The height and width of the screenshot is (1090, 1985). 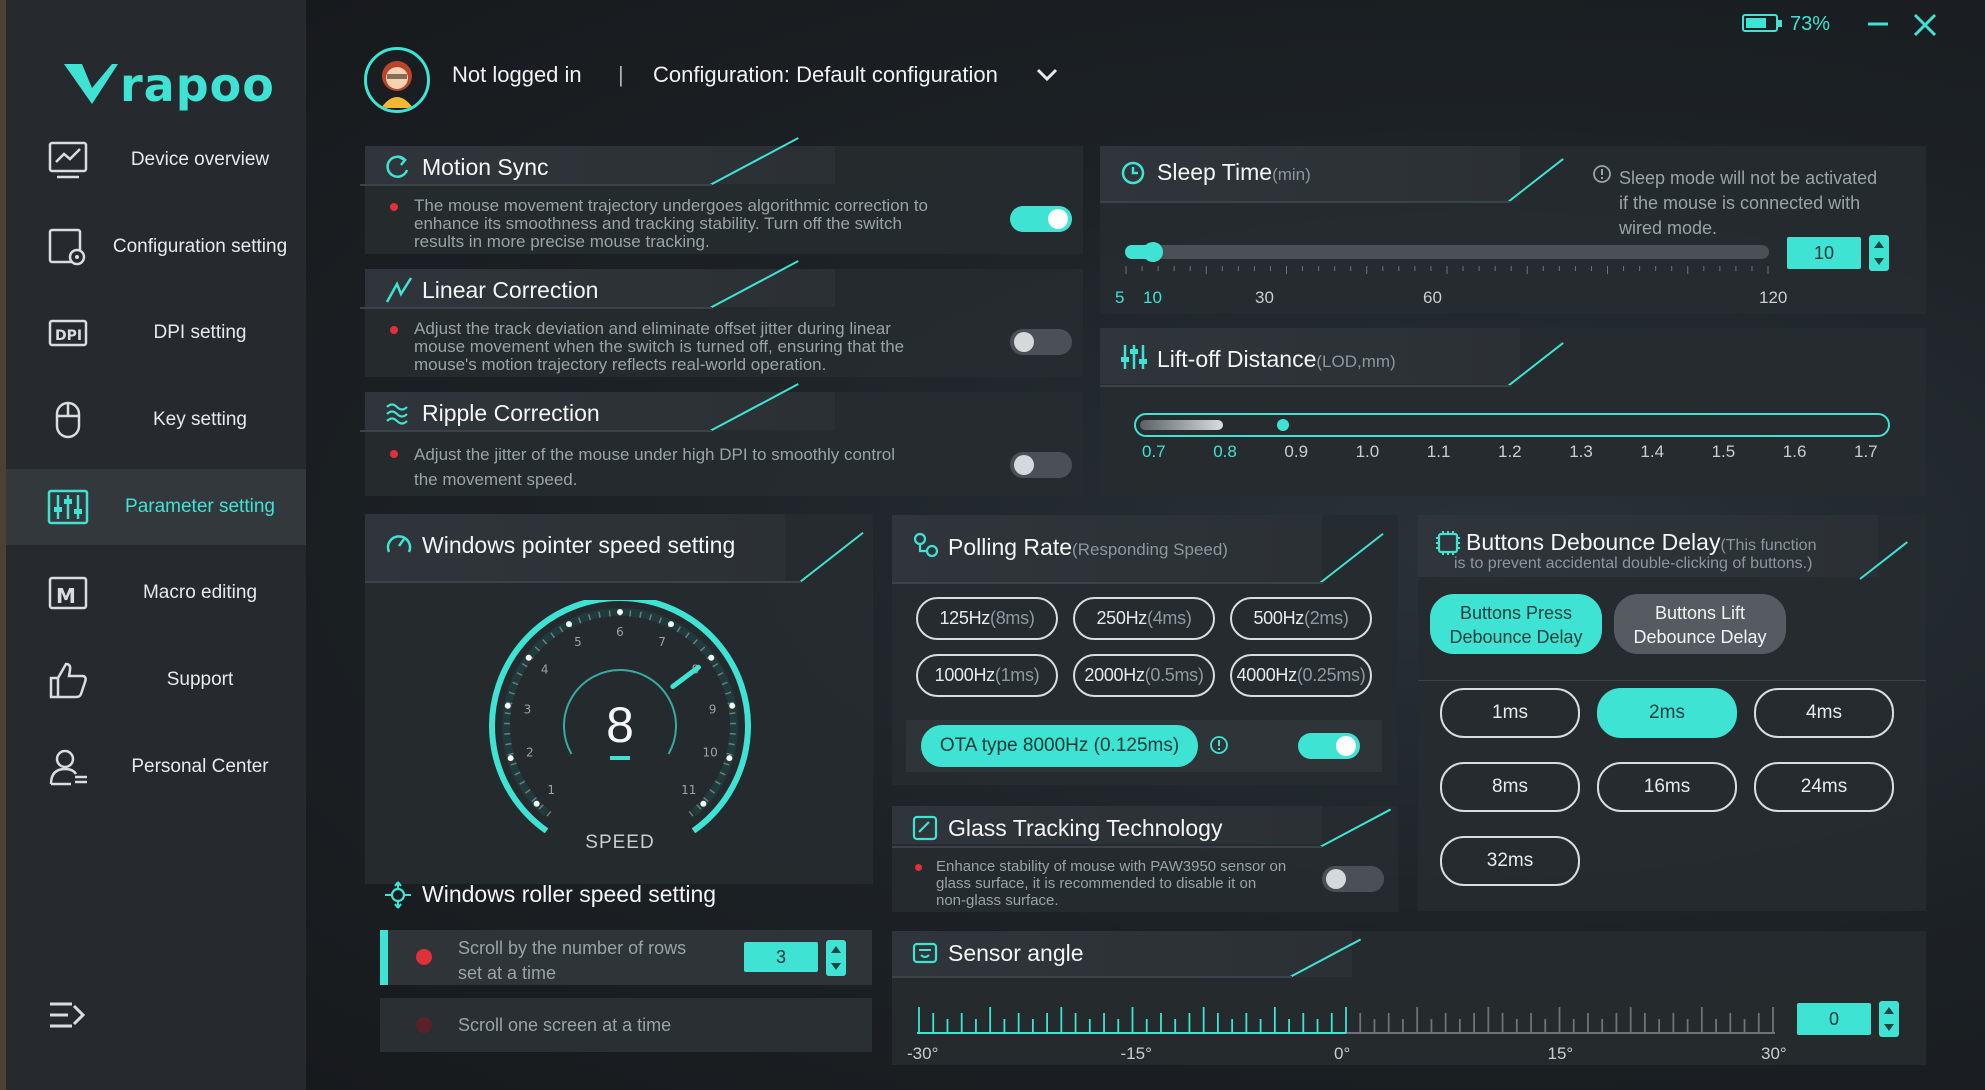 What do you see at coordinates (68, 336) in the screenshot?
I see `svg-text: DPI` at bounding box center [68, 336].